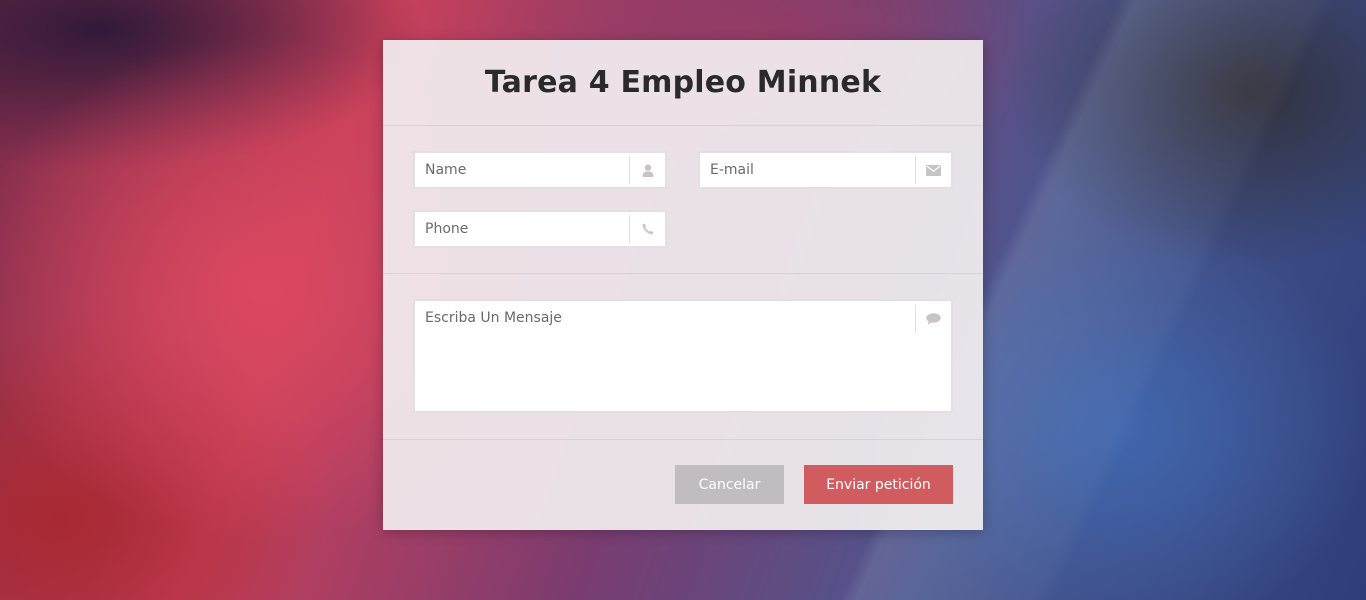  What do you see at coordinates (878, 484) in the screenshot?
I see `submit-button: Enviar petición` at bounding box center [878, 484].